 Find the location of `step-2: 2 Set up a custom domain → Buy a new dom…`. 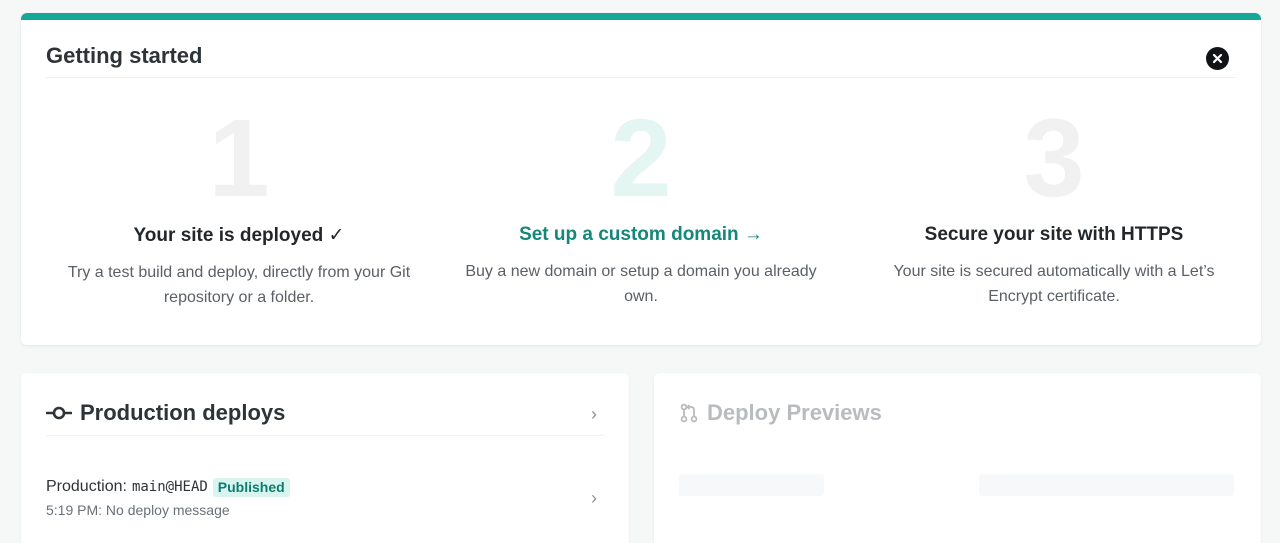

step-2: 2 Set up a custom domain → Buy a new dom… is located at coordinates (641, 206).